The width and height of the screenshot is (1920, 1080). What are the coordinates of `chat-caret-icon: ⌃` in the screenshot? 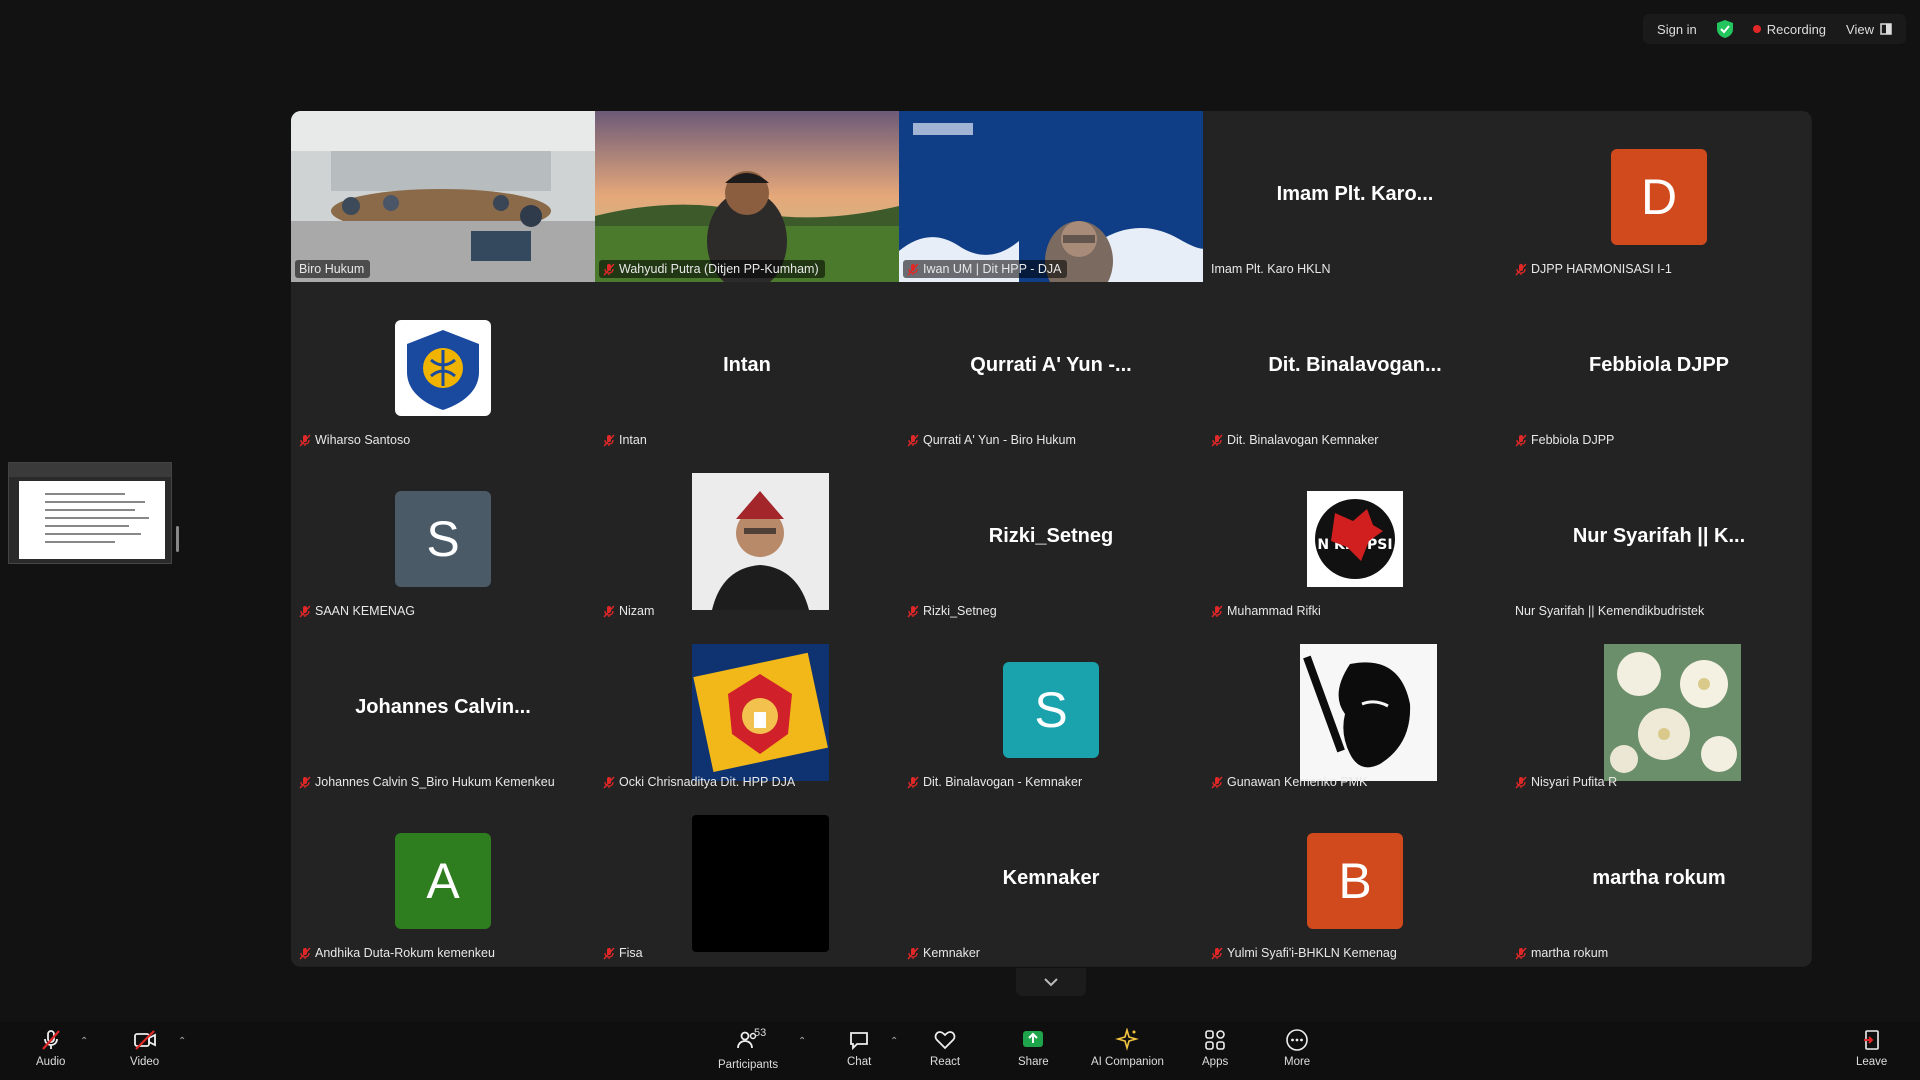 It's located at (894, 1041).